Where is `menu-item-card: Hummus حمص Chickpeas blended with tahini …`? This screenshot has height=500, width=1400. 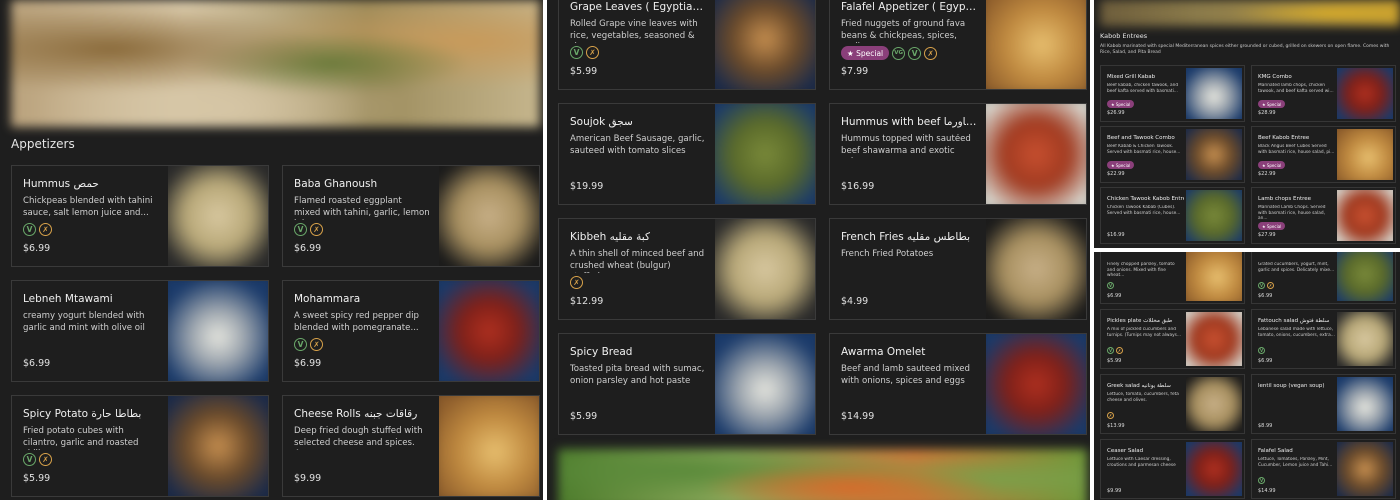
menu-item-card: Hummus حمص Chickpeas blended with tahini … is located at coordinates (140, 216).